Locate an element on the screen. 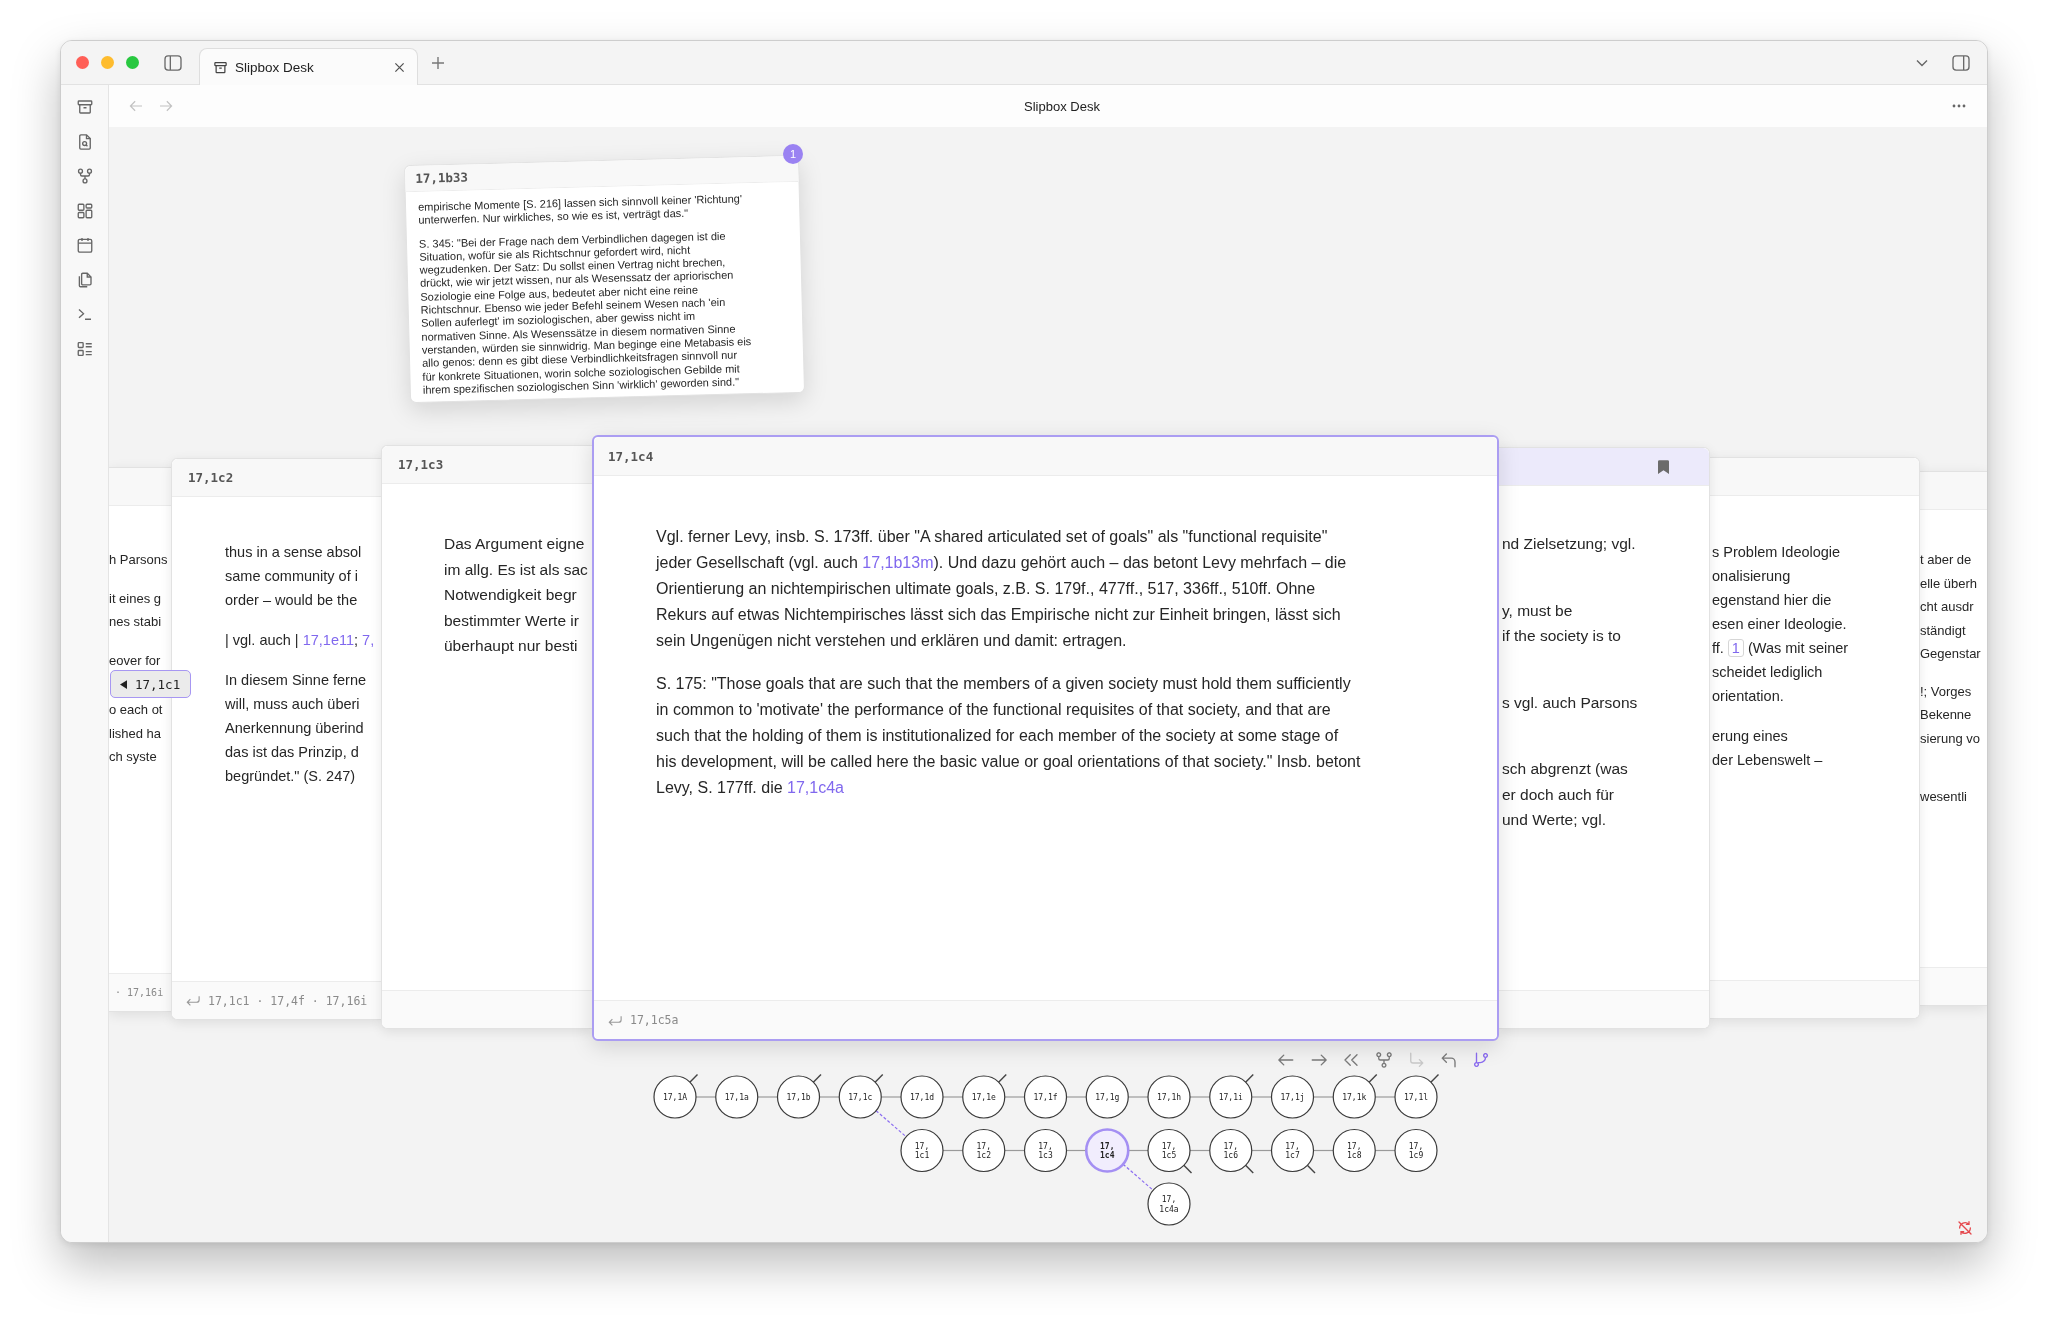 This screenshot has width=2048, height=1323. note-text: S. 345: "Bei der Frage nach dem Verbindlichen dagegen ist die Situation, wofür sie als Richtschnur gefordert wird, nicht wegzudenken. Der Satz: Du sollst einen Vertrag nicht brechen, drückt, wie wir jetzt wissen, nur als Wesenssatz der apriorischen Soziologie eine Folge aus, bedeutet aber nicht eine reine Richtschnur. Ebenso wie jeder Befehl seinem Wesen nach 'ein Sollen auferlegt' im soziologischen, aber gewiss nicht im normativen Sinne. Als Wesenssätze in diesem normativen Sinne verstanden, würden sie sinnwidrig. Man beginge eine Metabasis eis allo genos: denn es gibt diese Verbindlichkeitsfragen sinnvoll nur für konkrete Situationen, worin solche soziologischen Gebilde mit ihrem spezifischen soziologischen Sinn 'wirklich' geworden sind." is located at coordinates (585, 312).